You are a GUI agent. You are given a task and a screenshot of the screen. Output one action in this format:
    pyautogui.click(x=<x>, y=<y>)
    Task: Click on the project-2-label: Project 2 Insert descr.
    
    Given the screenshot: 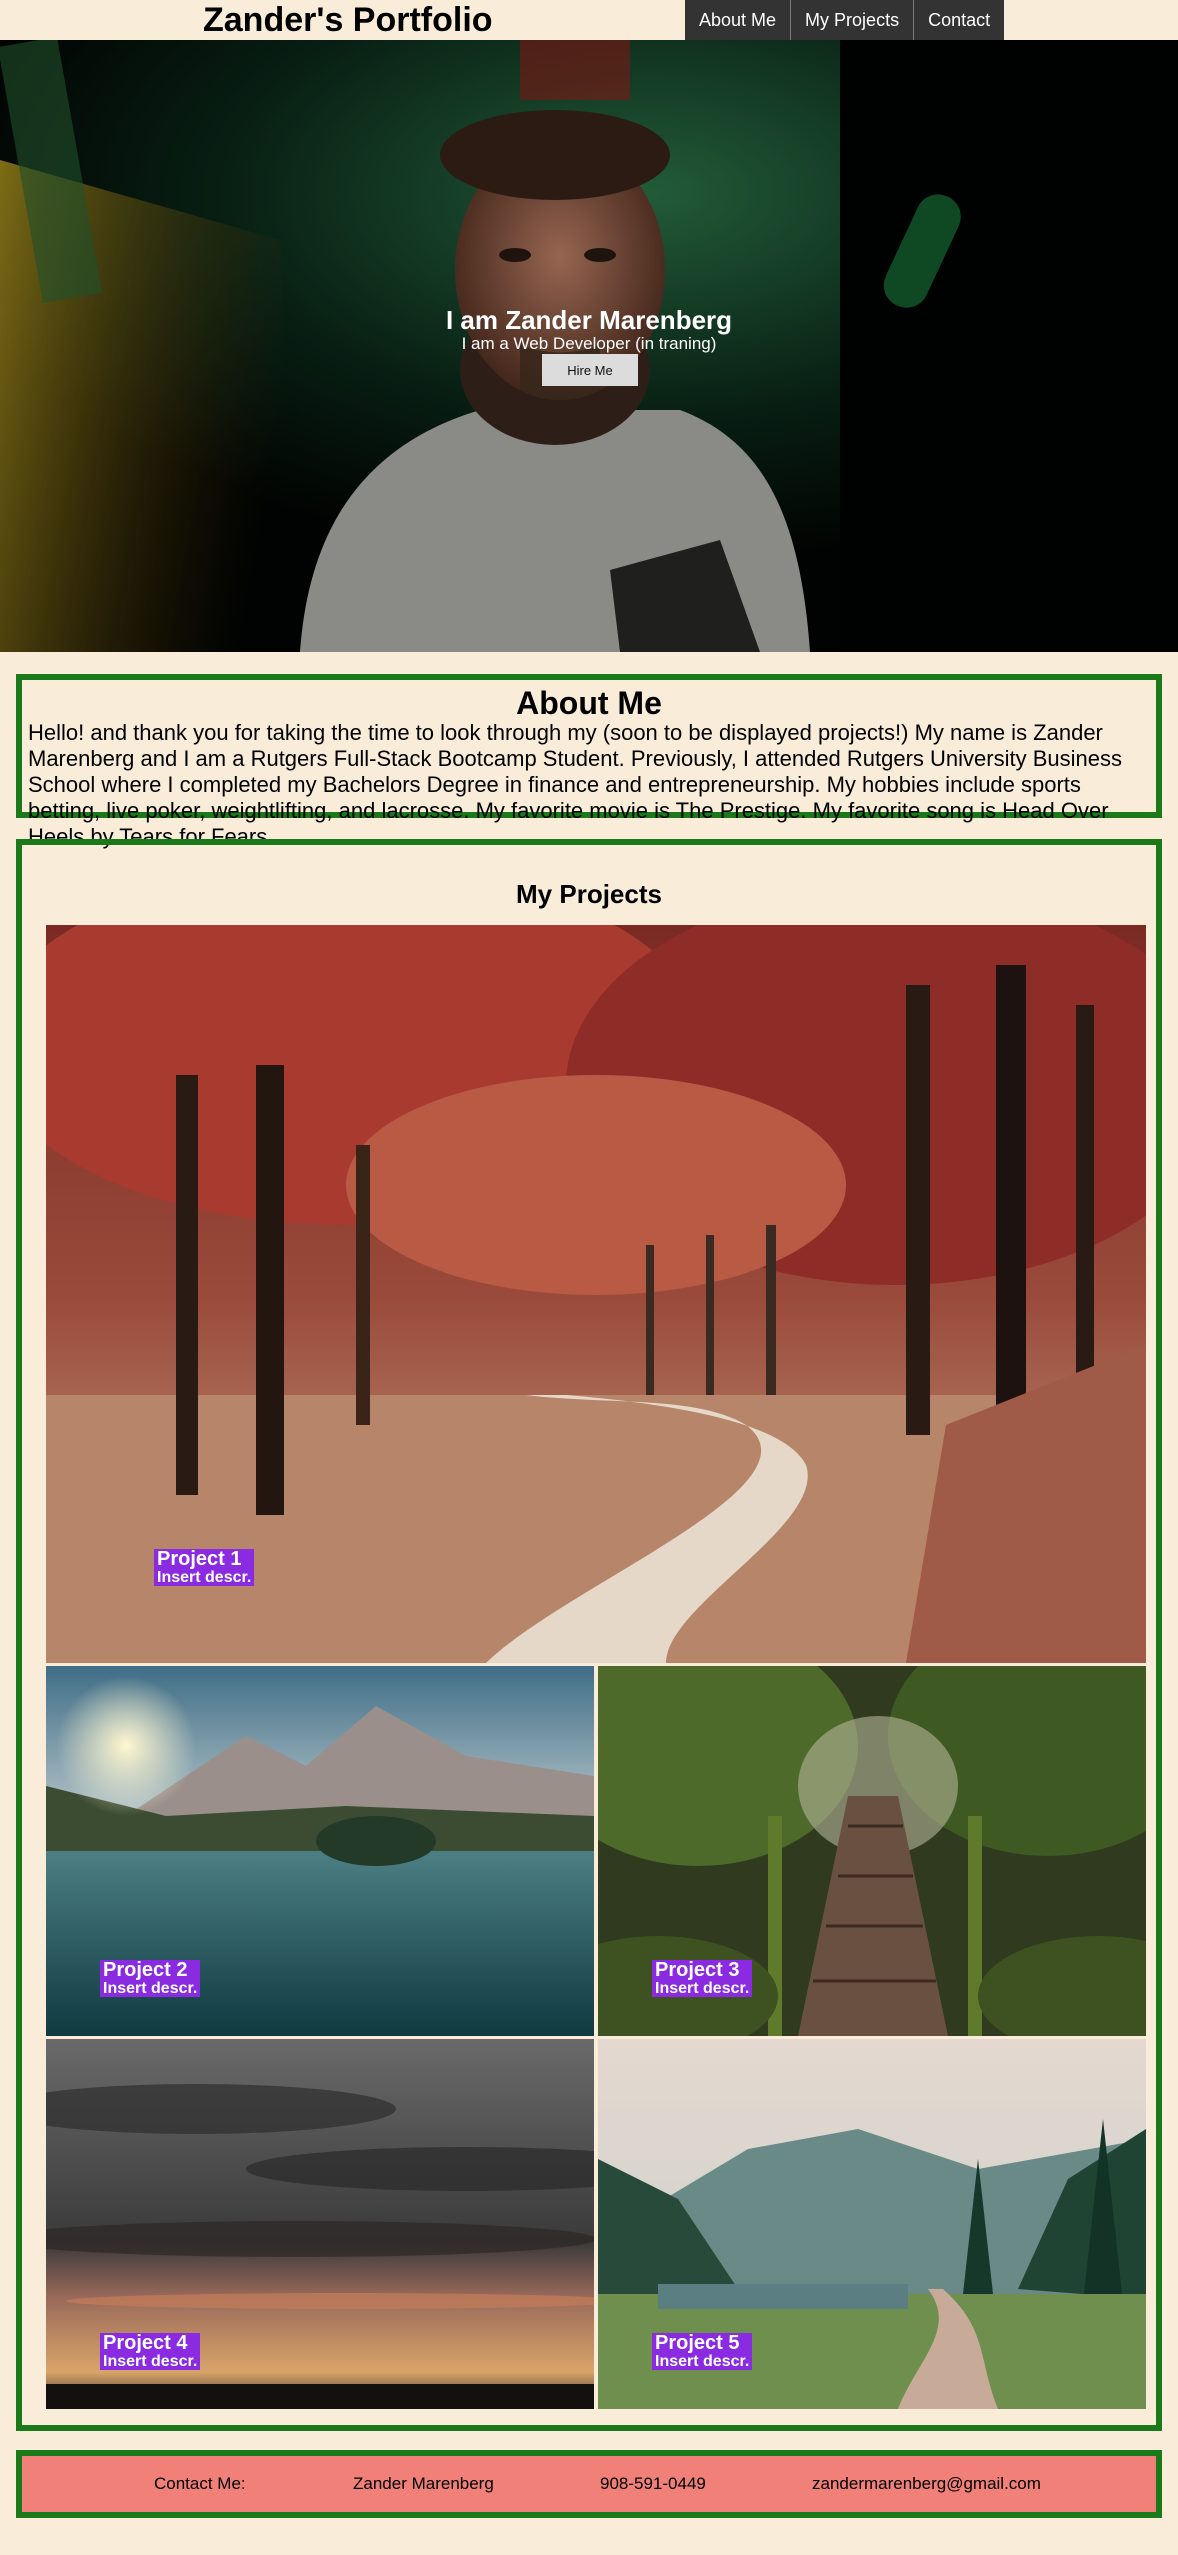 What is the action you would take?
    pyautogui.click(x=150, y=1978)
    